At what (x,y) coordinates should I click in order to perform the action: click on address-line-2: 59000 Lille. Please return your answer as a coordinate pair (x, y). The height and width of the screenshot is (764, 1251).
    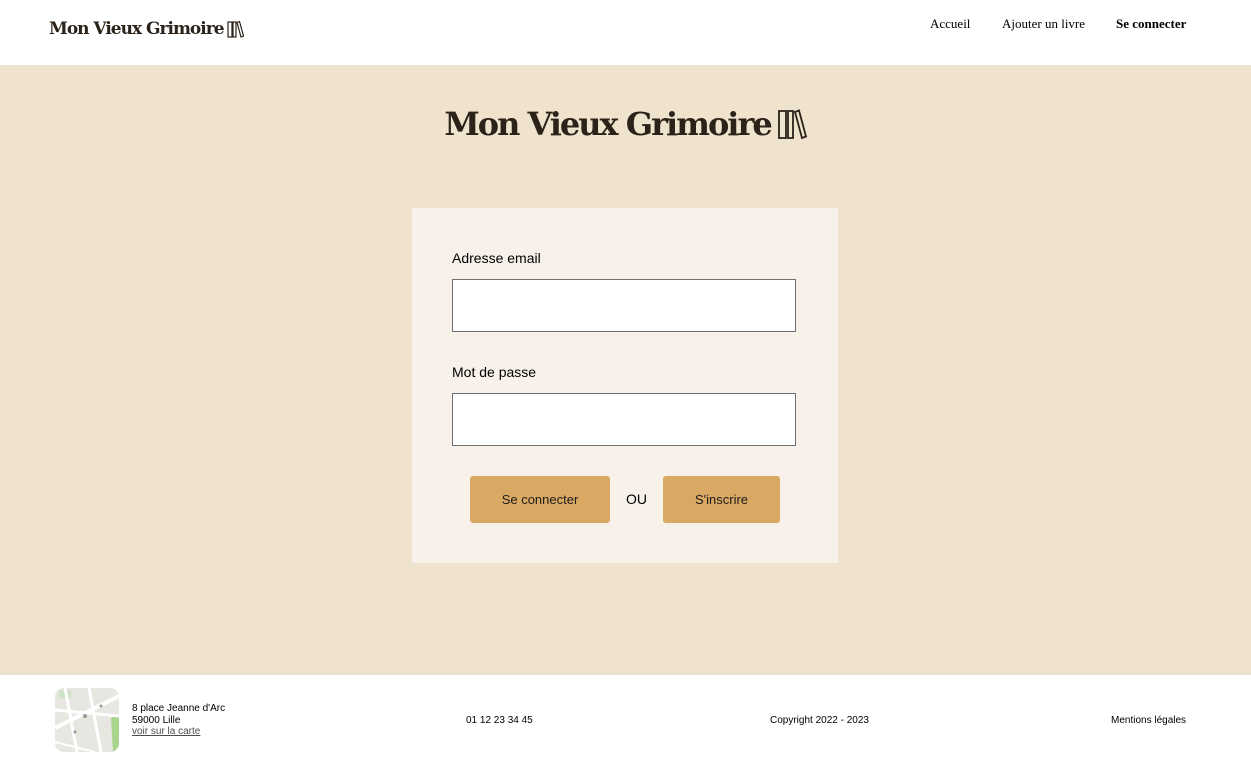
    Looking at the image, I should click on (156, 720).